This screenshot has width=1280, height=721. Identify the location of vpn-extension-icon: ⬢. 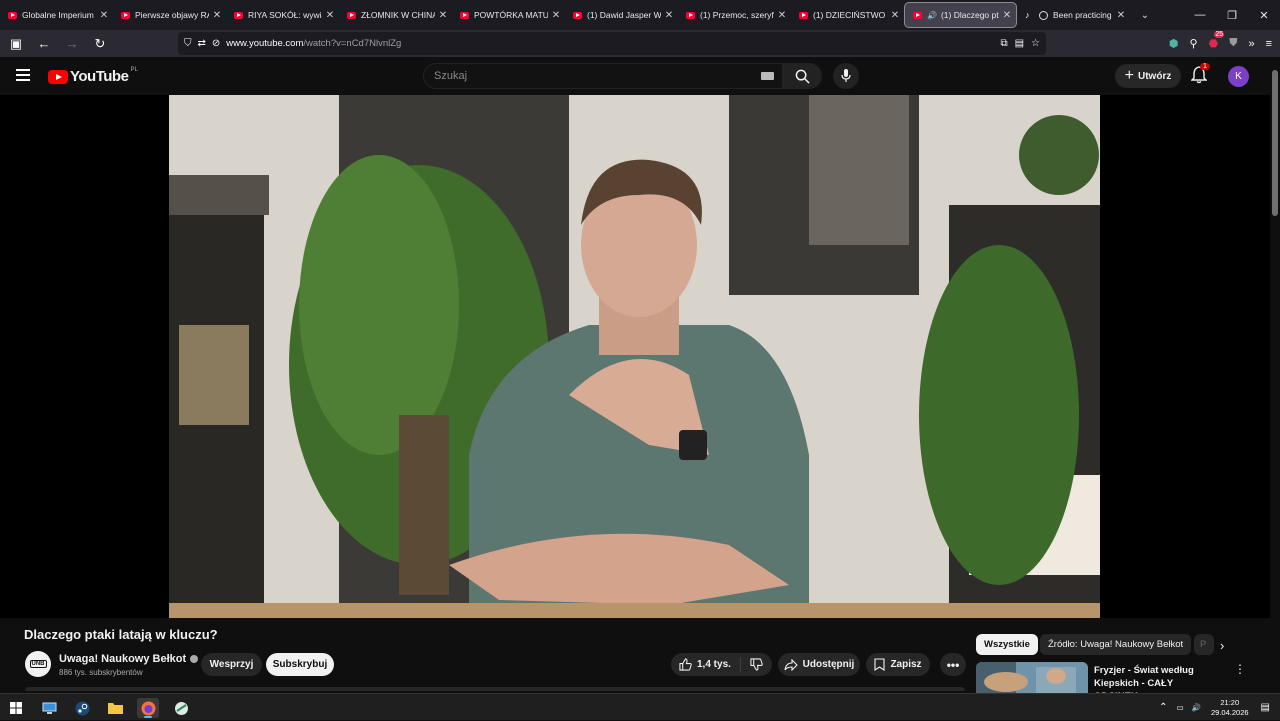
(1174, 43).